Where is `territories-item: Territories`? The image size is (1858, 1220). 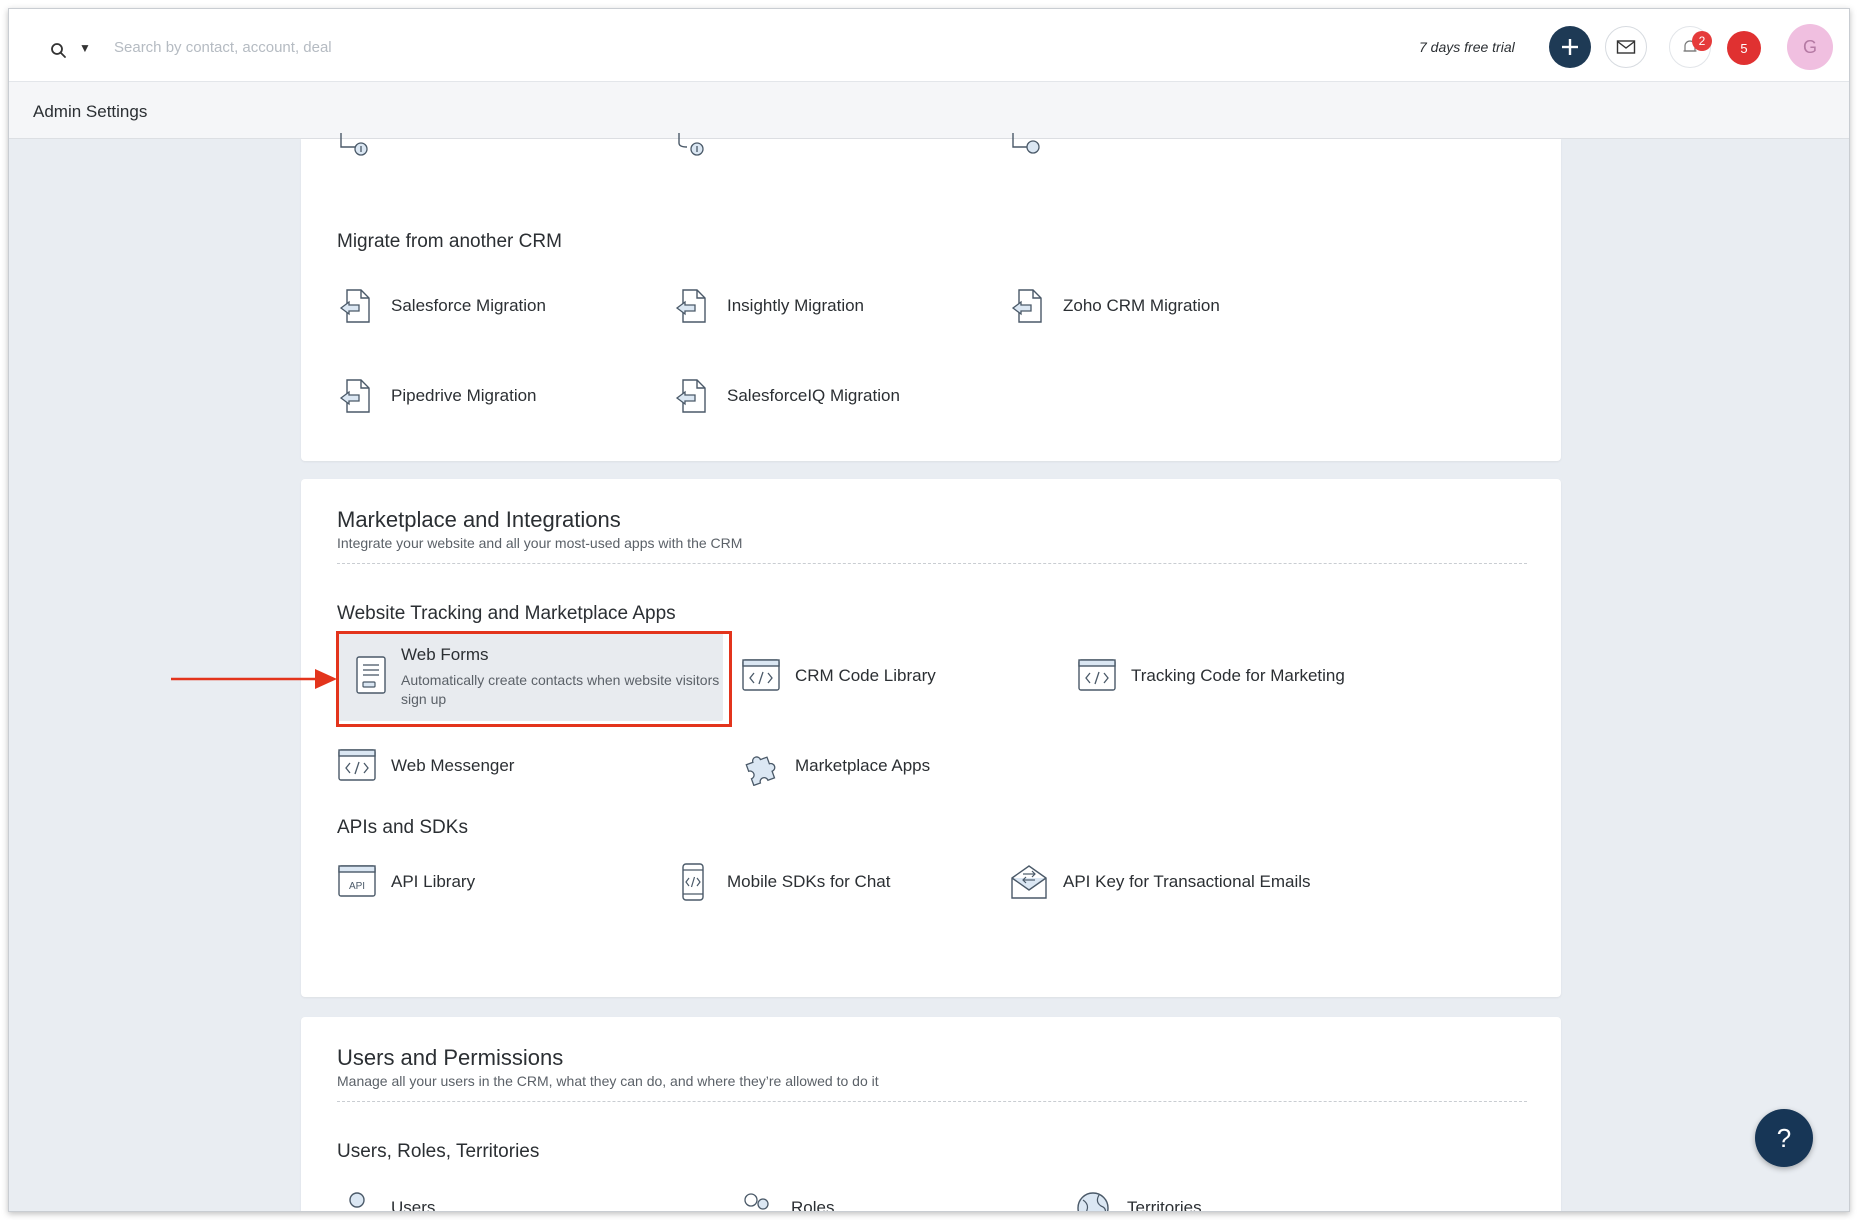
territories-item: Territories is located at coordinates (1137, 1198).